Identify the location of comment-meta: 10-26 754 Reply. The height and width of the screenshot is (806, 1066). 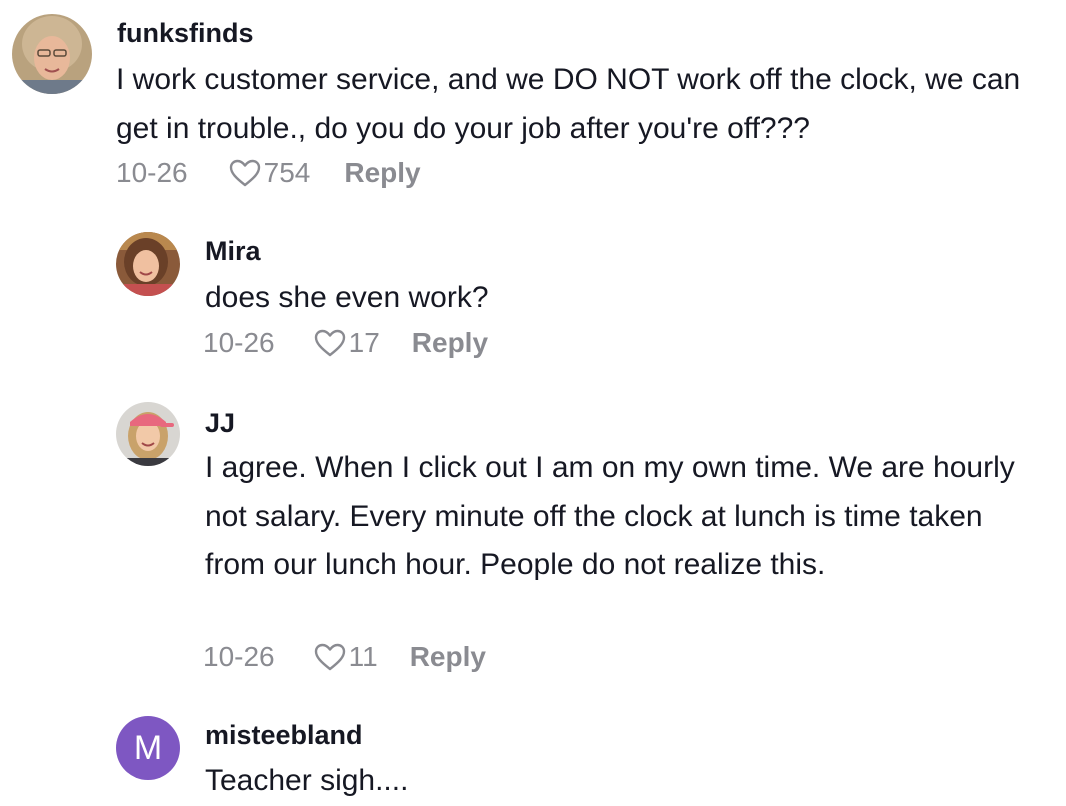
(268, 173).